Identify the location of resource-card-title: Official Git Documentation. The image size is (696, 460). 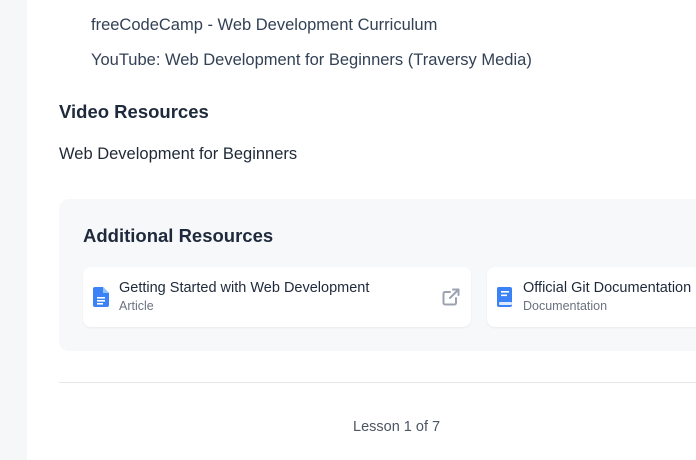
(607, 288).